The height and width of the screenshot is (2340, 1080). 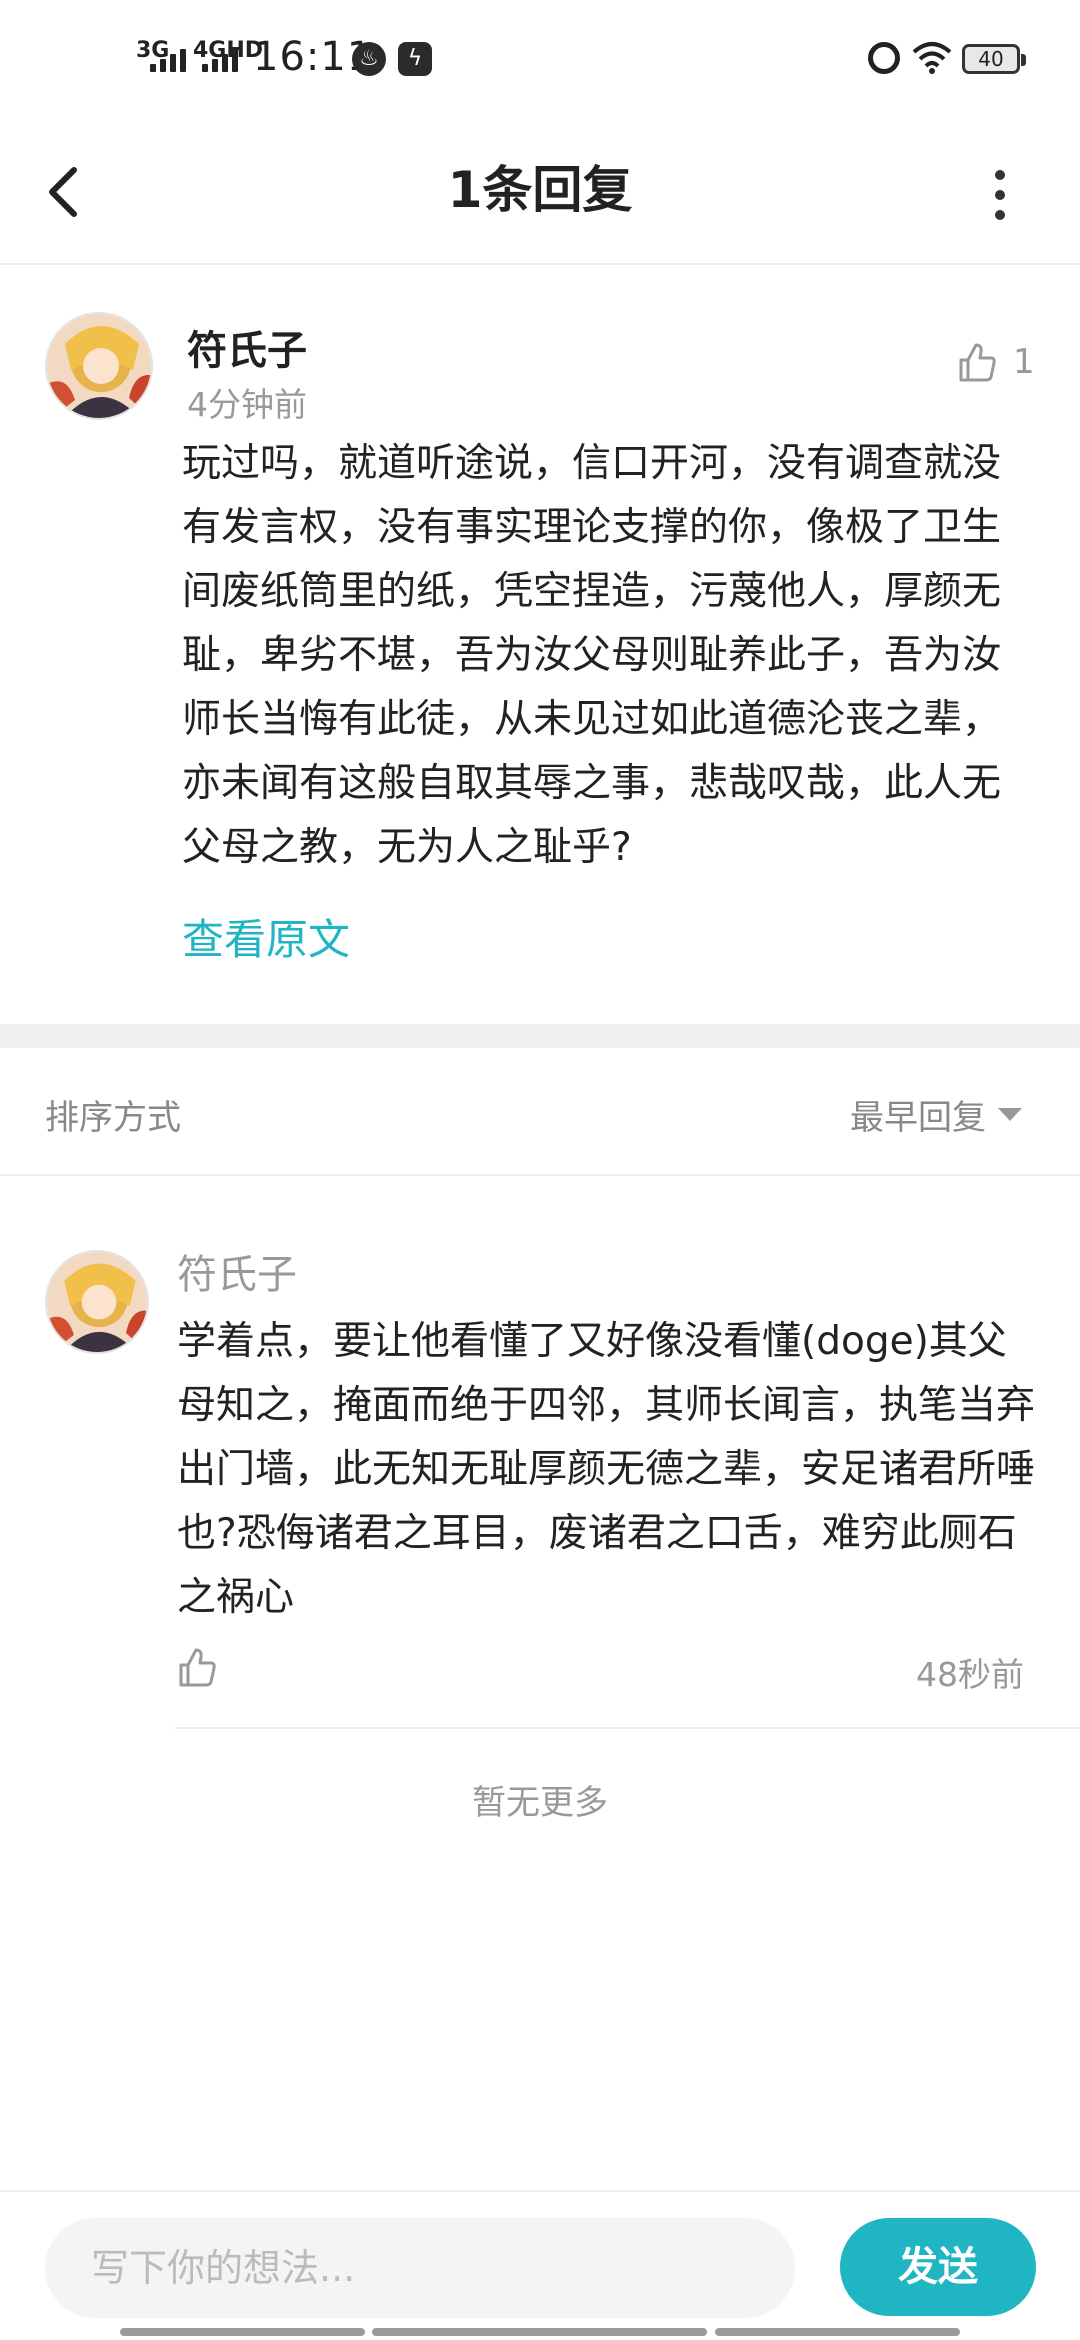 I want to click on battery-icon: 40, so click(x=994, y=59).